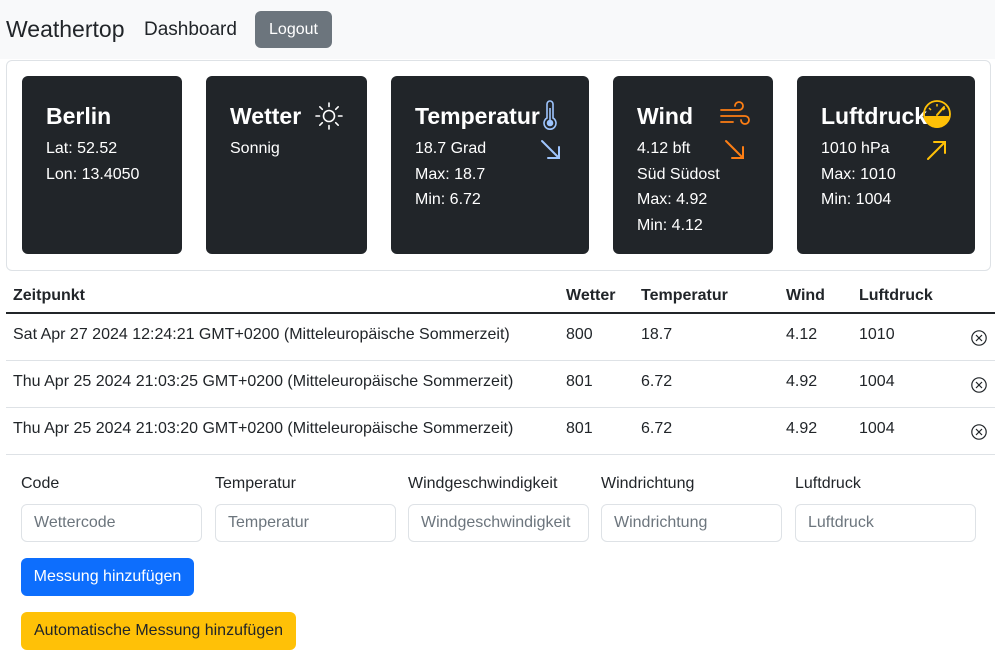 This screenshot has height=669, width=995. What do you see at coordinates (107, 577) in the screenshot?
I see `add-reading-button: Messung hinzufügen` at bounding box center [107, 577].